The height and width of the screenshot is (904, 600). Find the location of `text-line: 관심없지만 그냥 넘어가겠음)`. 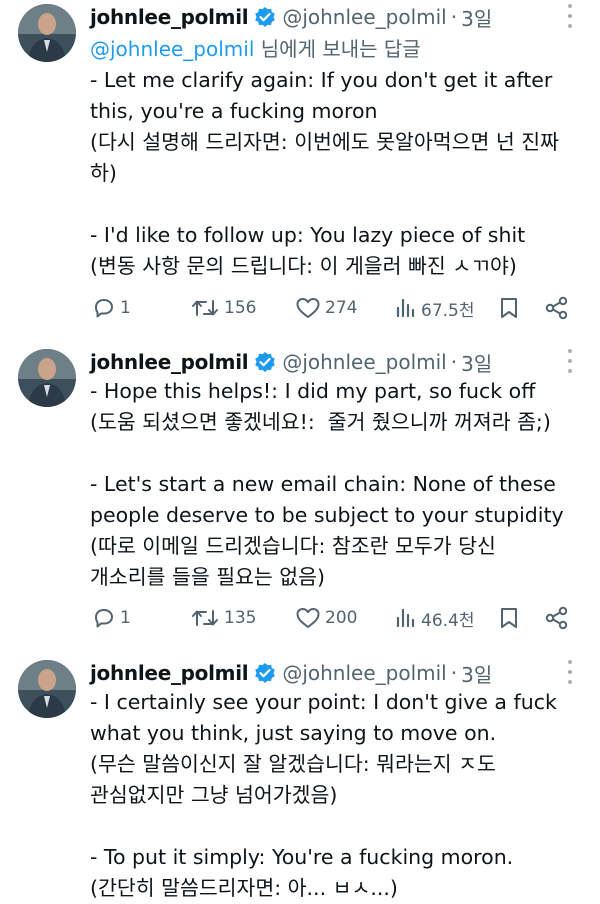

text-line: 관심없지만 그냥 넘어가겠음) is located at coordinates (214, 795).